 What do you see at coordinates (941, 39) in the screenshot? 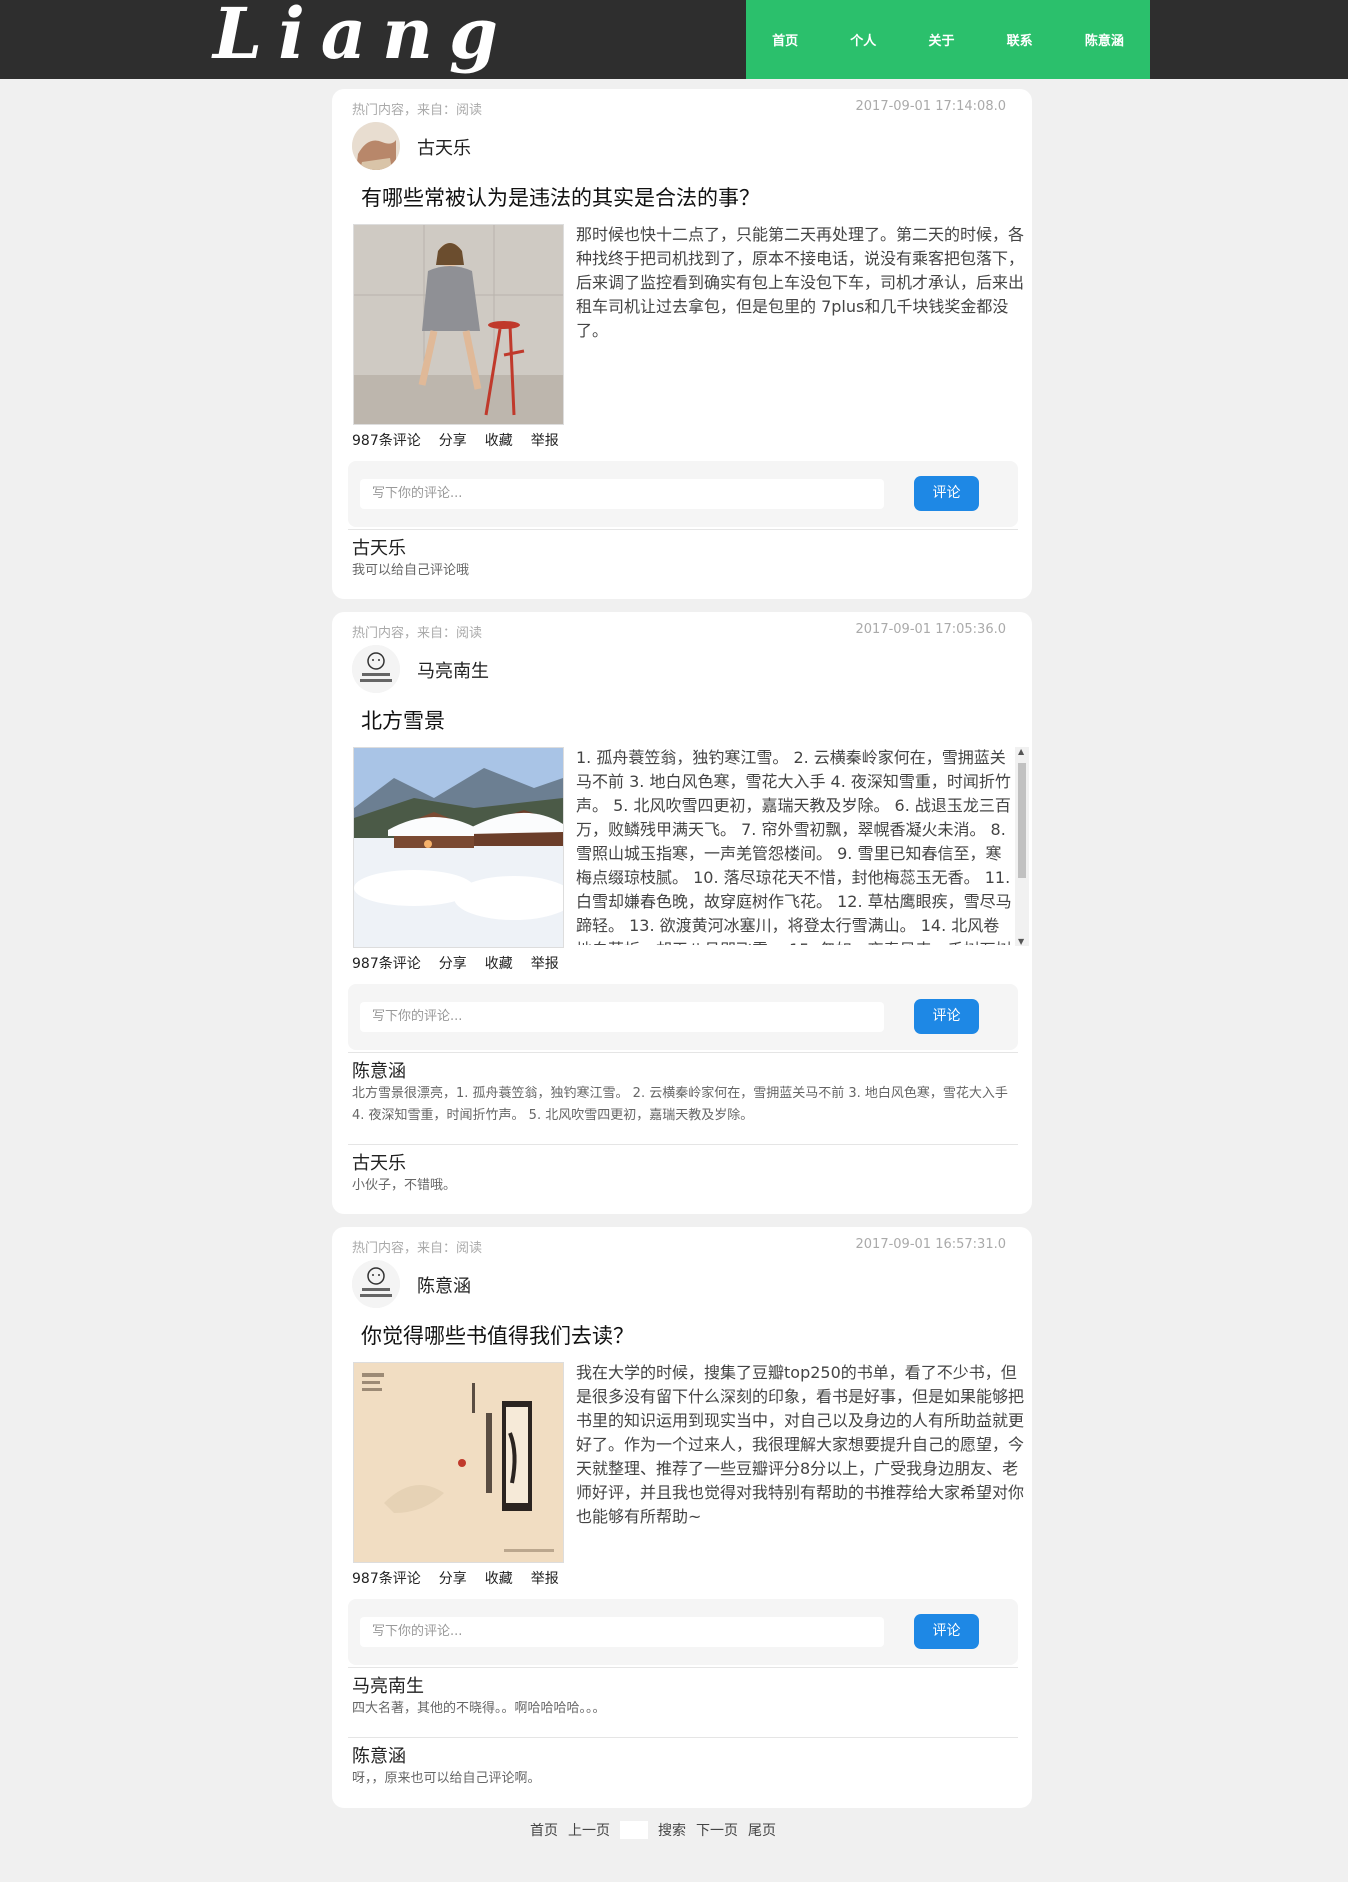
I see `nav-about: 关于` at bounding box center [941, 39].